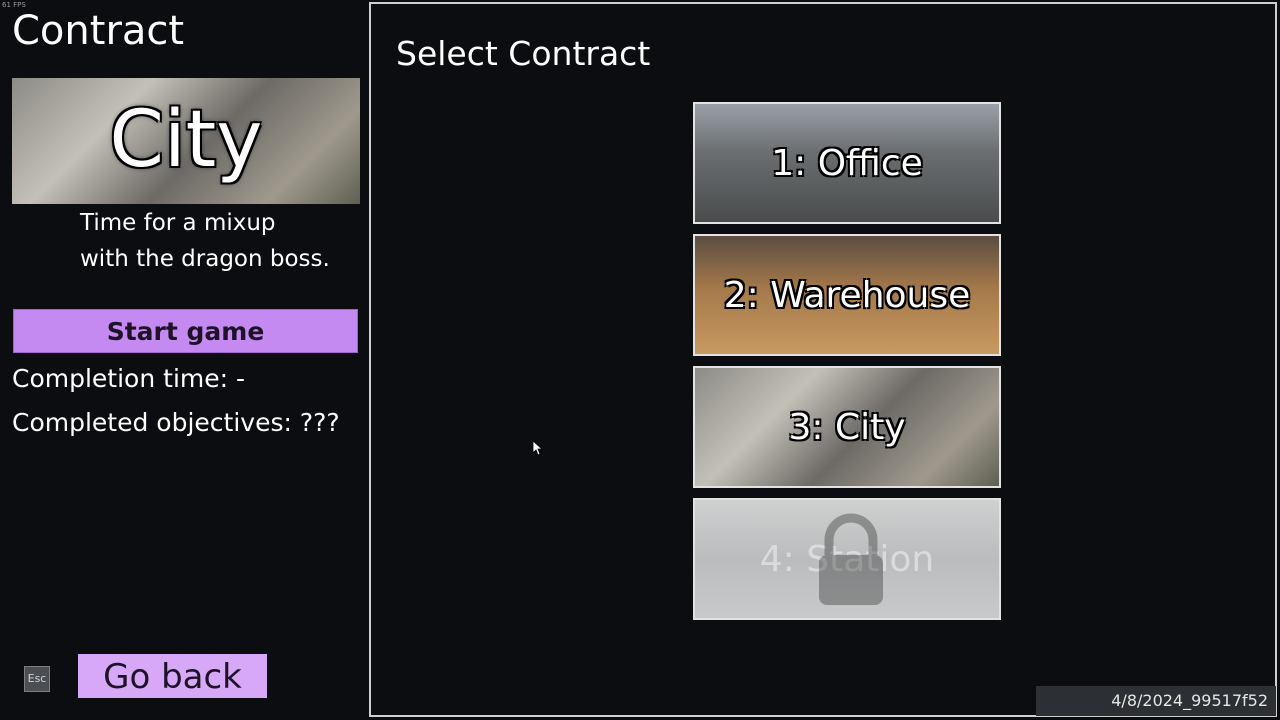 Image resolution: width=1280 pixels, height=720 pixels. Describe the element at coordinates (176, 422) in the screenshot. I see `completed-objectives: Completed objectives: ???` at that location.